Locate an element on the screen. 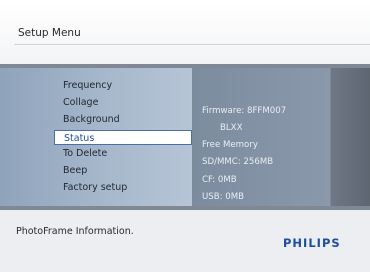  submenu-strip is located at coordinates (350, 137).